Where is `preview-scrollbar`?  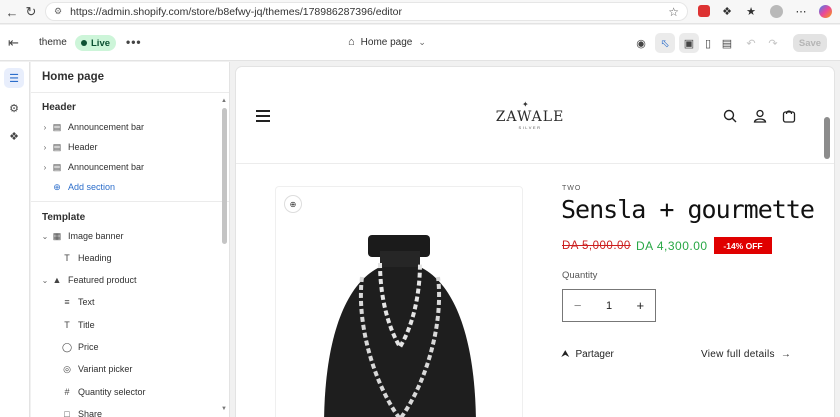 preview-scrollbar is located at coordinates (827, 138).